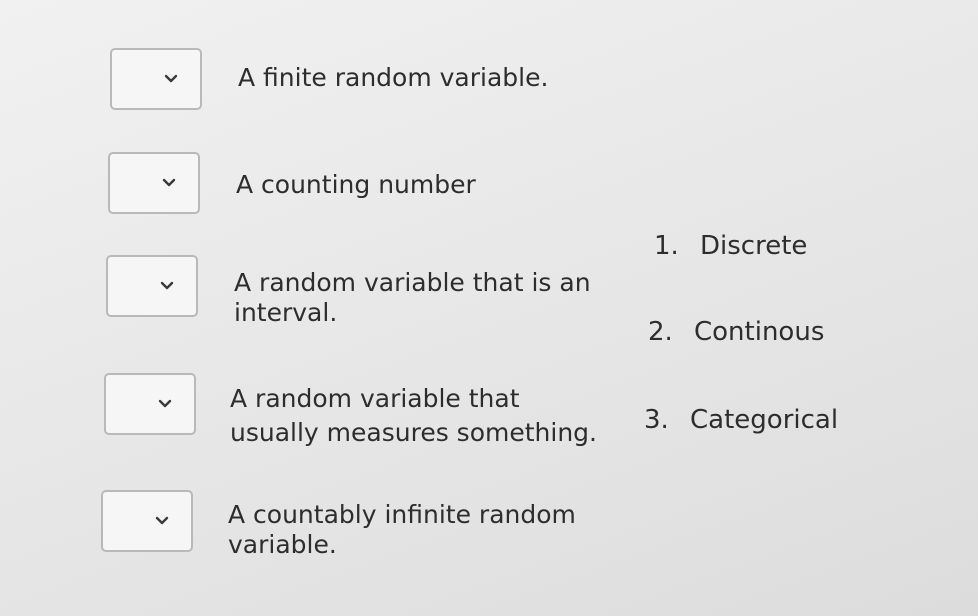 The height and width of the screenshot is (616, 978). What do you see at coordinates (375, 398) in the screenshot?
I see `prompt-line: A random variable that` at bounding box center [375, 398].